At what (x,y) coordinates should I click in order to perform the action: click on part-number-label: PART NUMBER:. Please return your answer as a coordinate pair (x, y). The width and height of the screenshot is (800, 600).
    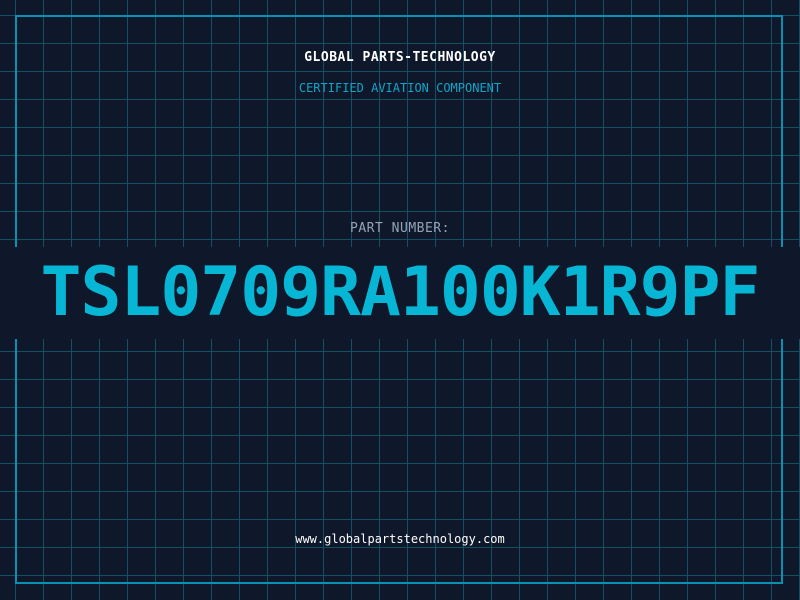
    Looking at the image, I should click on (400, 228).